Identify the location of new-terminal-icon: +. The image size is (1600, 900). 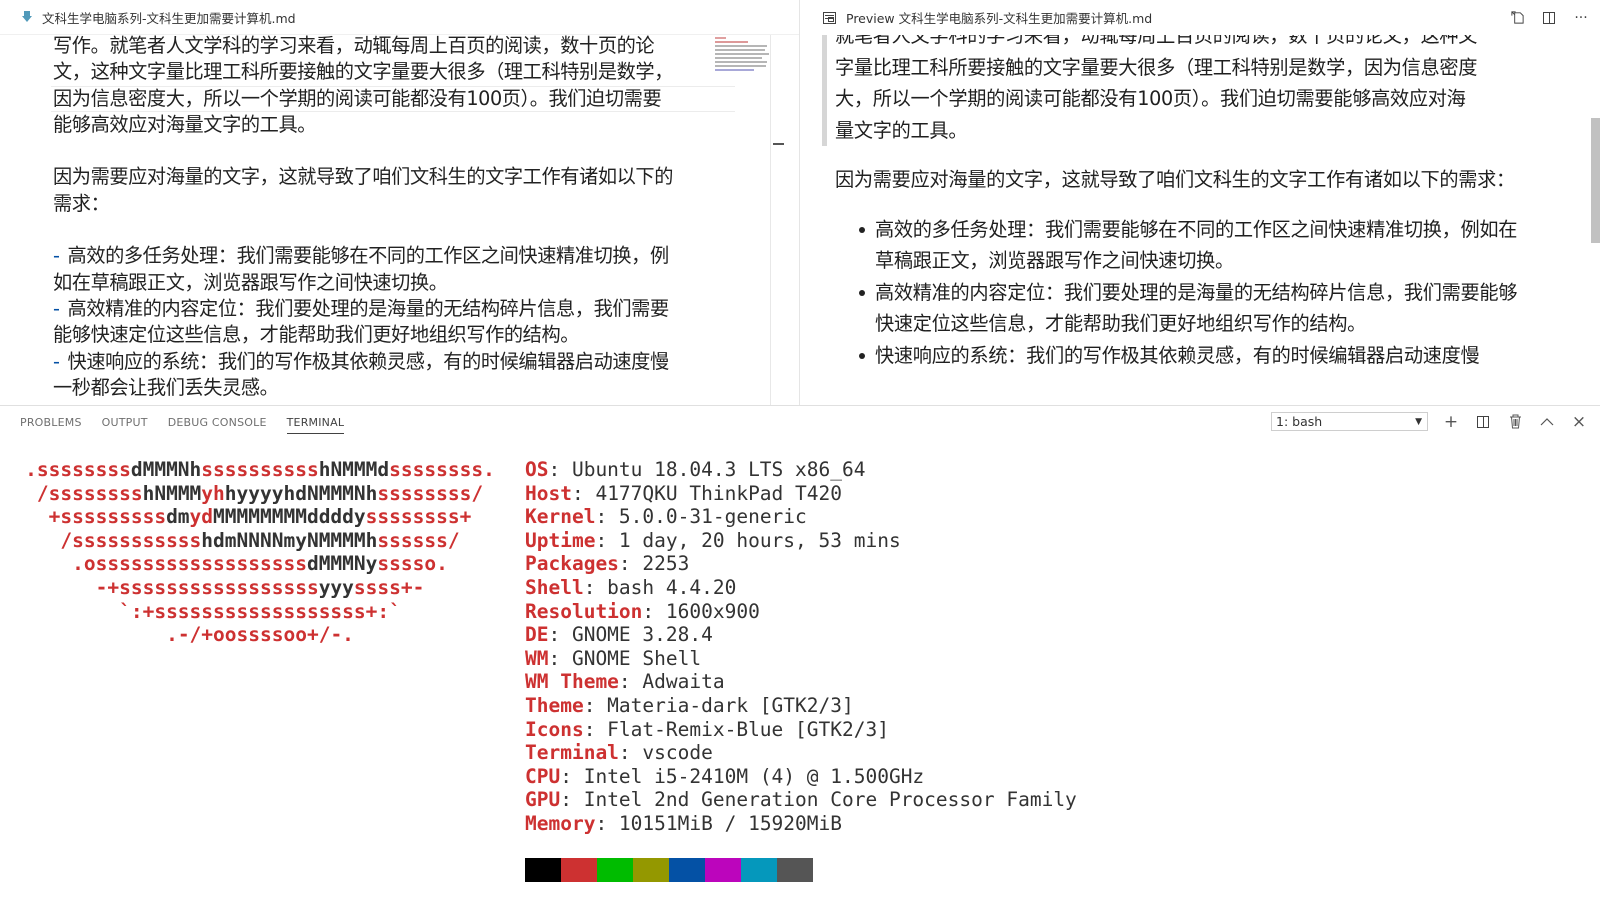
(1451, 422).